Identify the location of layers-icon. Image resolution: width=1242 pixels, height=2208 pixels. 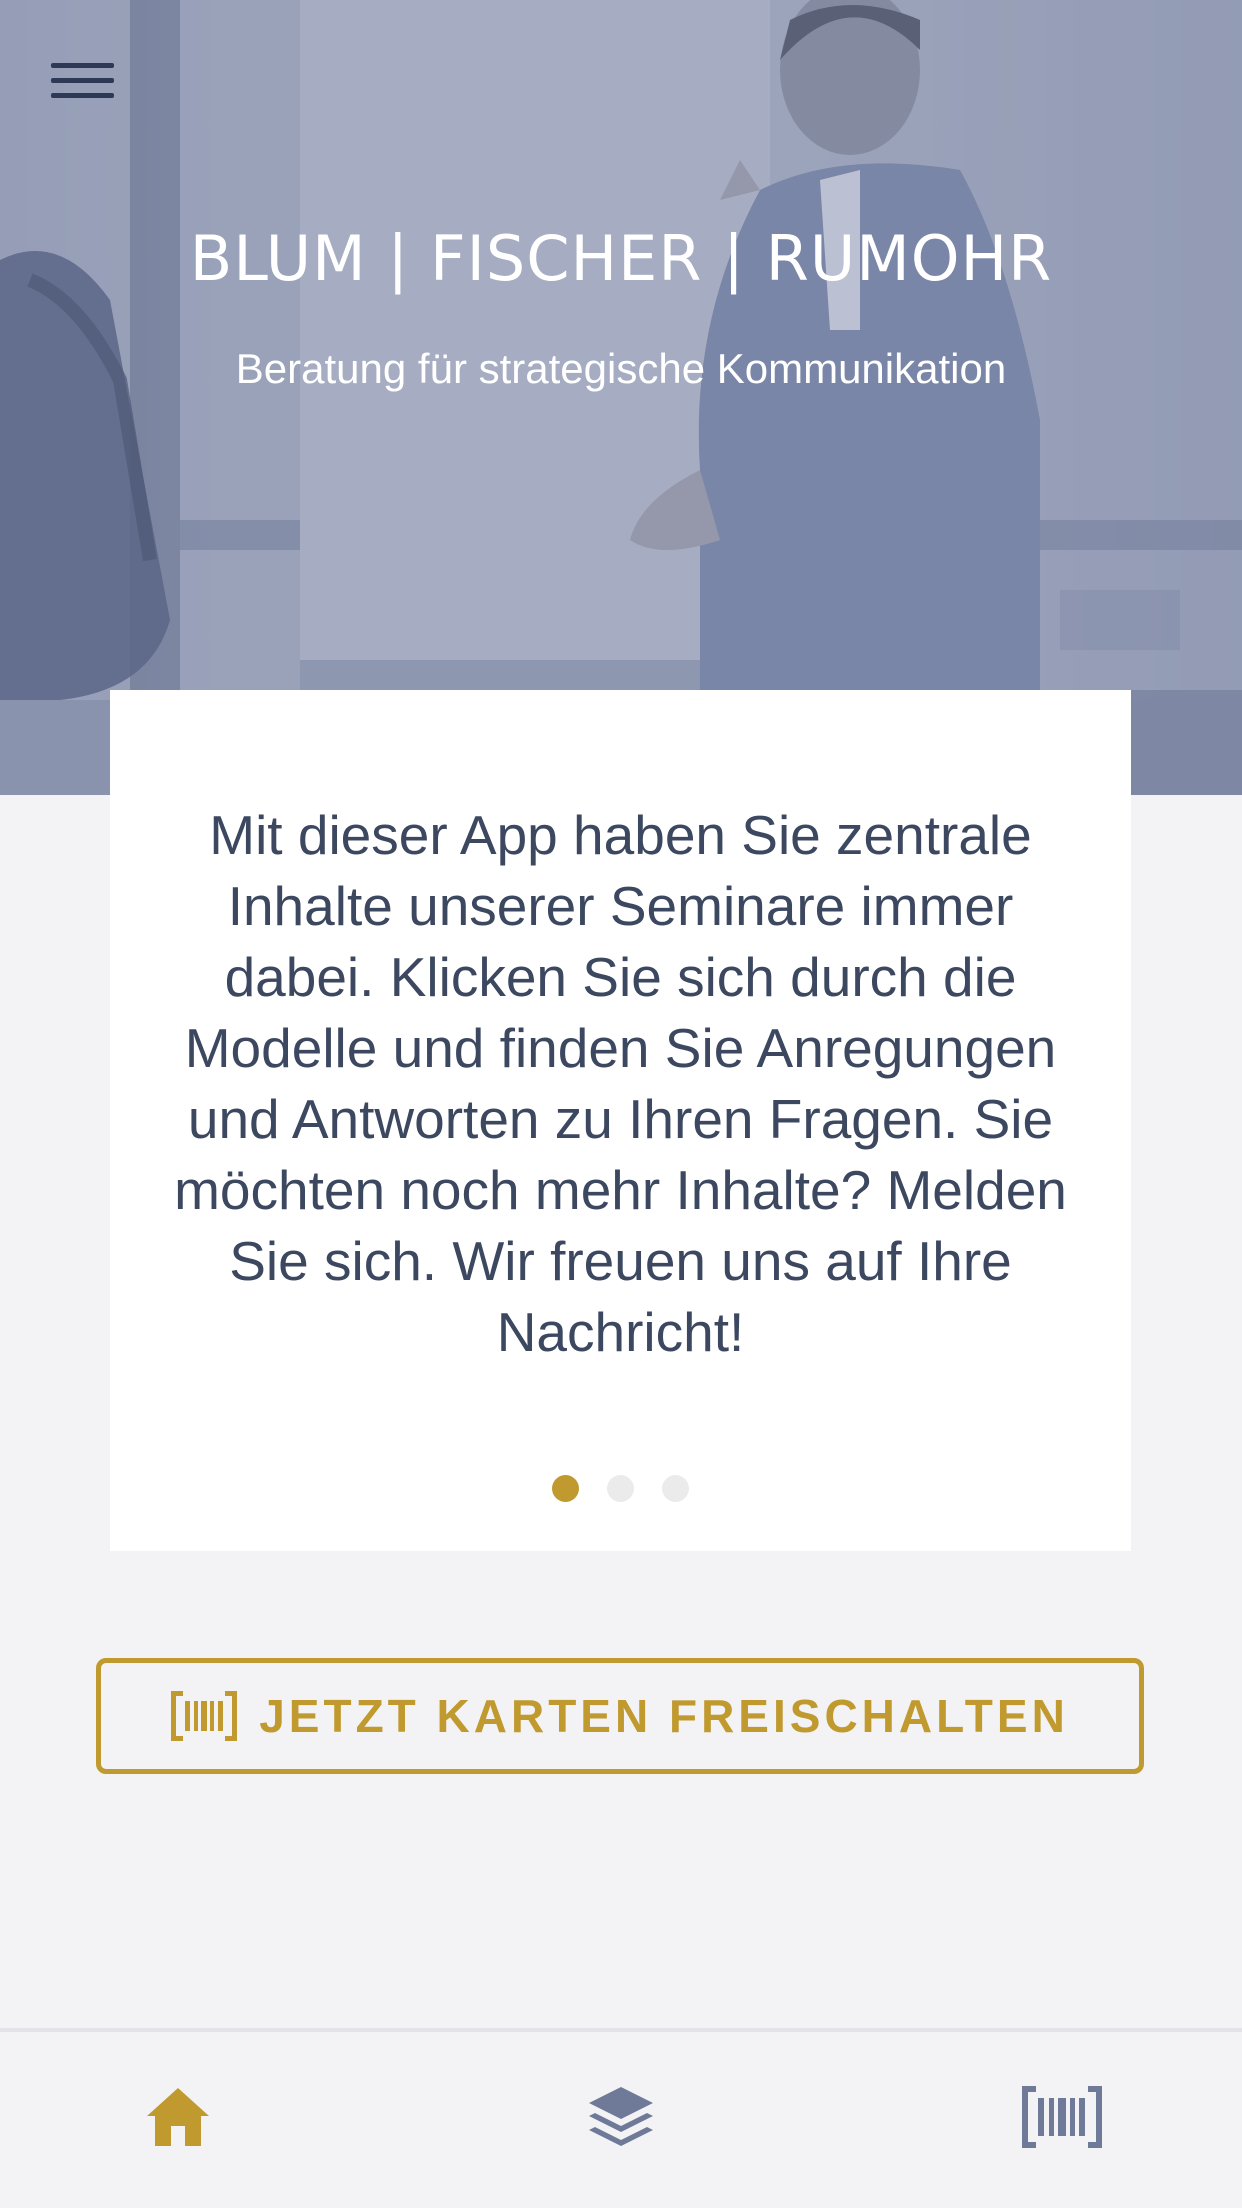
(621, 2116).